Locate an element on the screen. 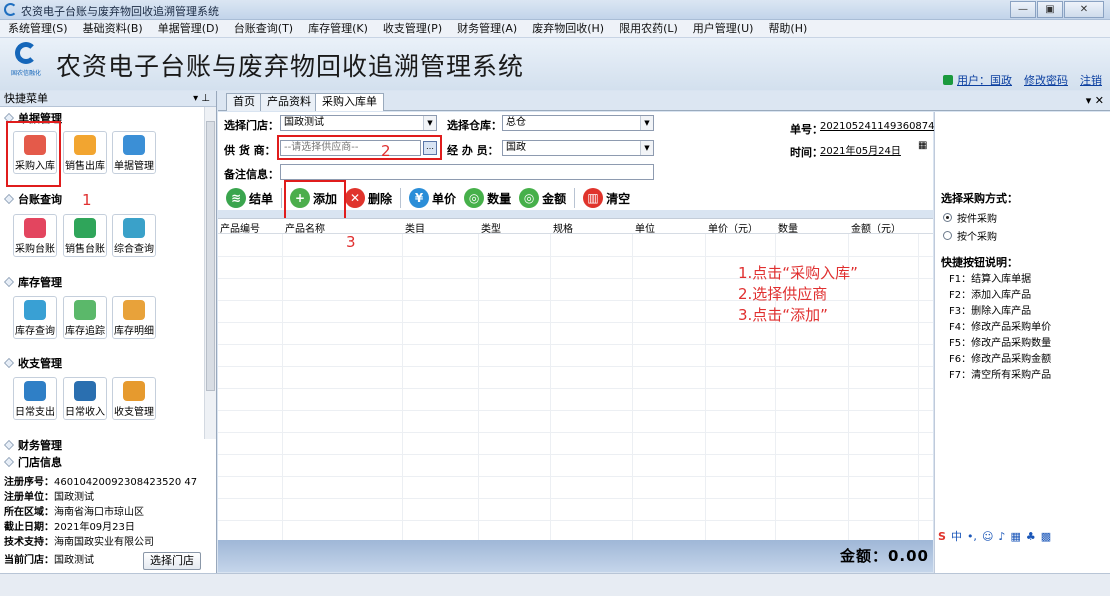 The width and height of the screenshot is (1110, 596). logout-link: 注销 is located at coordinates (1091, 80).